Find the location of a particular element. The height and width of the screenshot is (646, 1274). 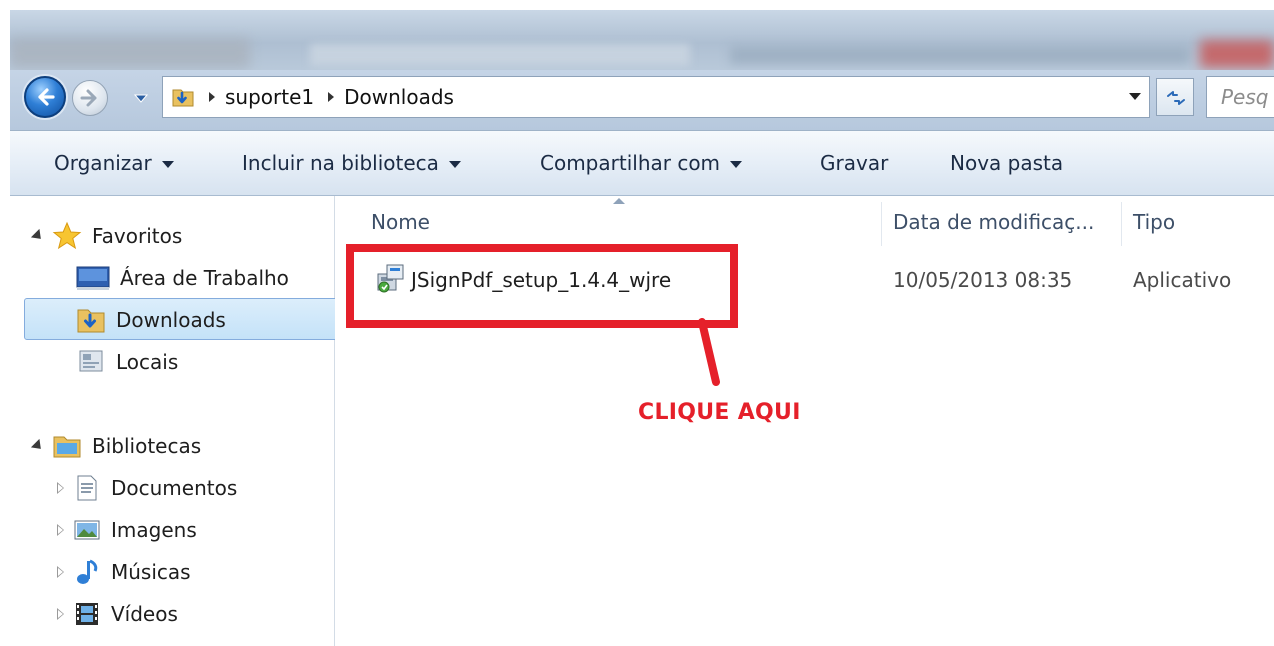

libraries-icon is located at coordinates (67, 447).